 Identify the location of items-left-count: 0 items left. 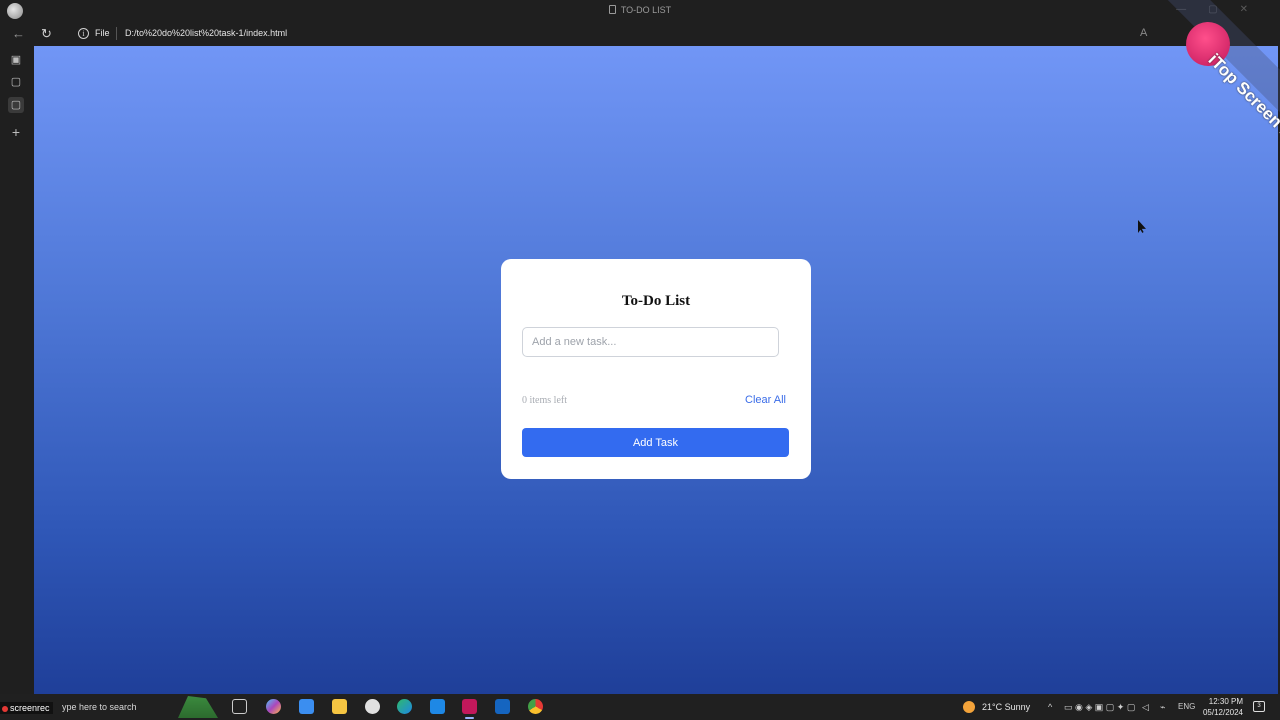
(544, 400).